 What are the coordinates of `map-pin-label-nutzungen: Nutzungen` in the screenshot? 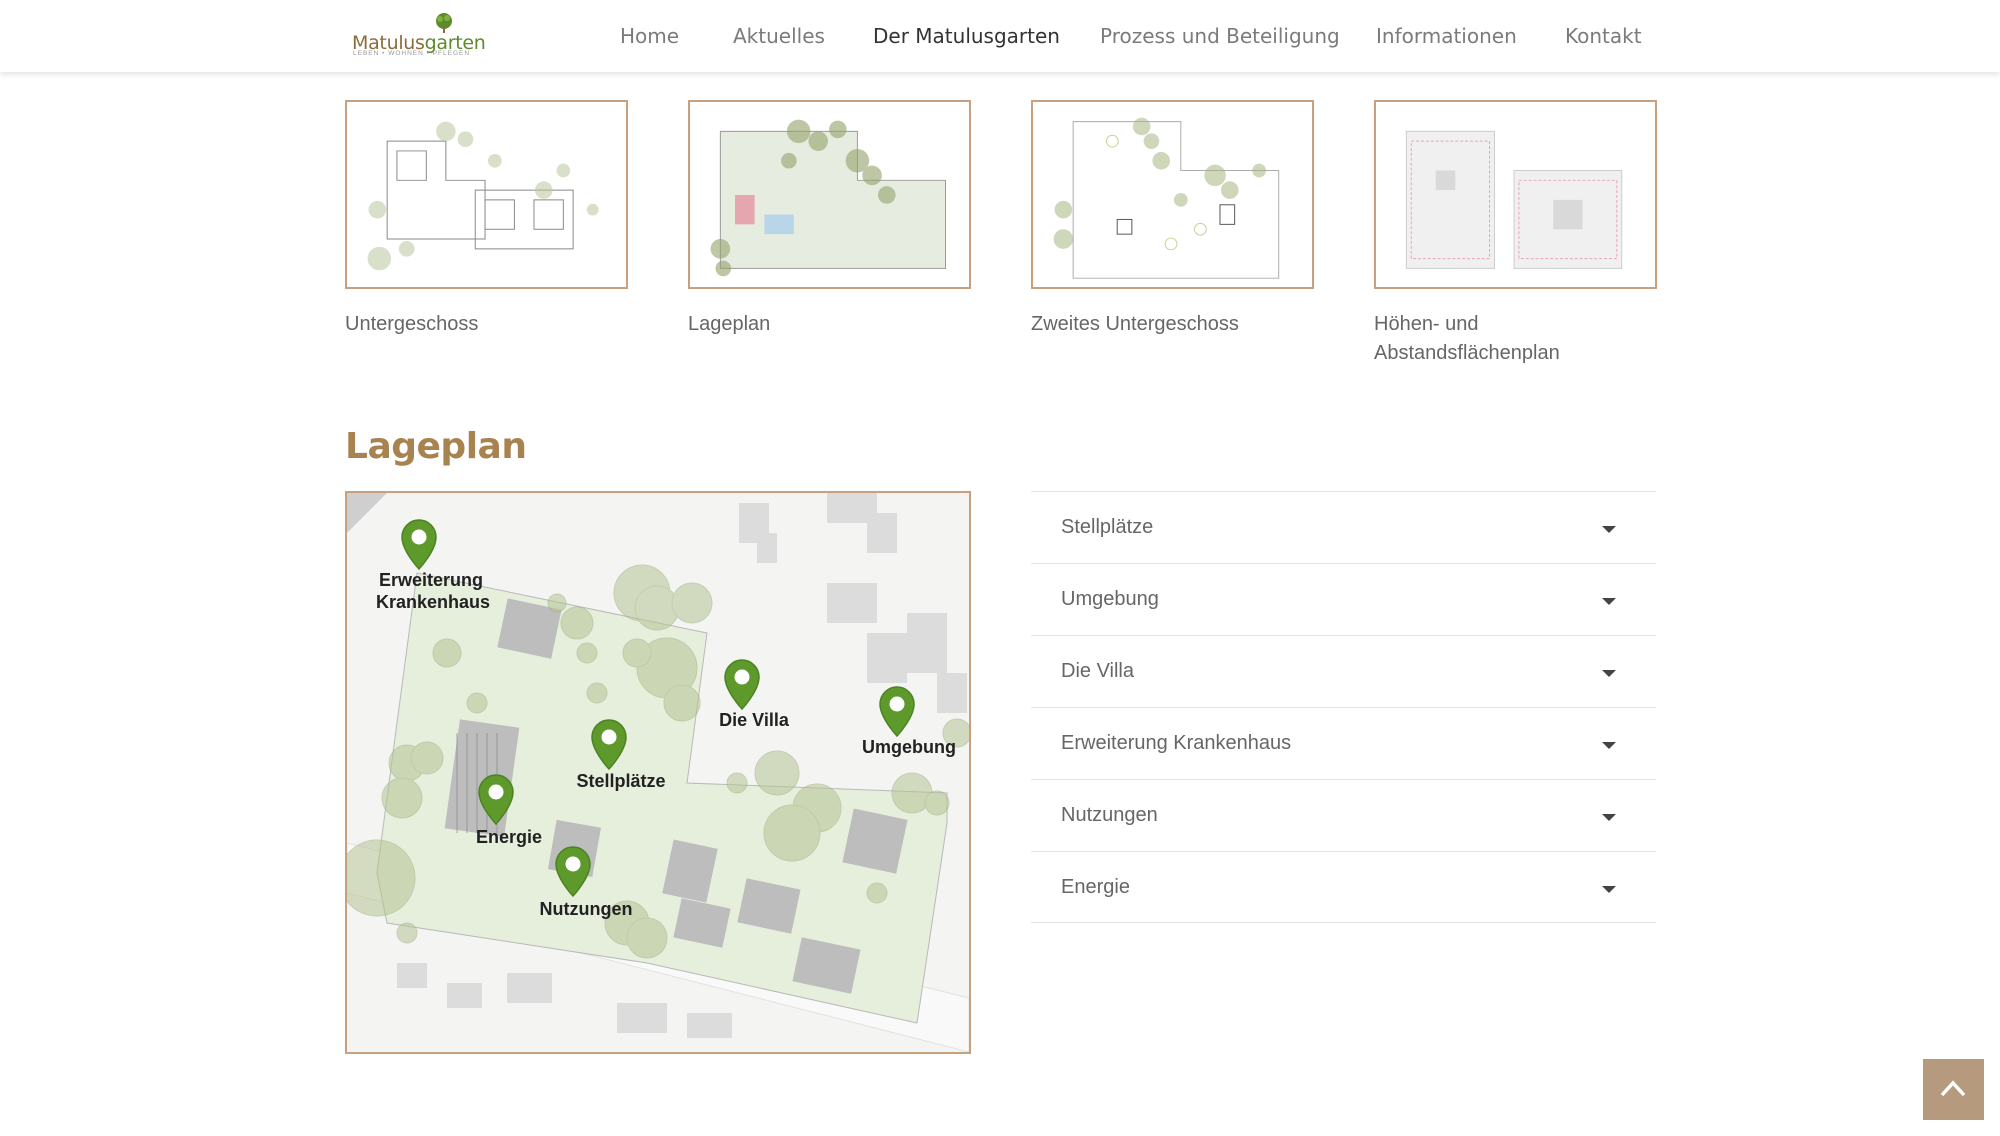 It's located at (586, 909).